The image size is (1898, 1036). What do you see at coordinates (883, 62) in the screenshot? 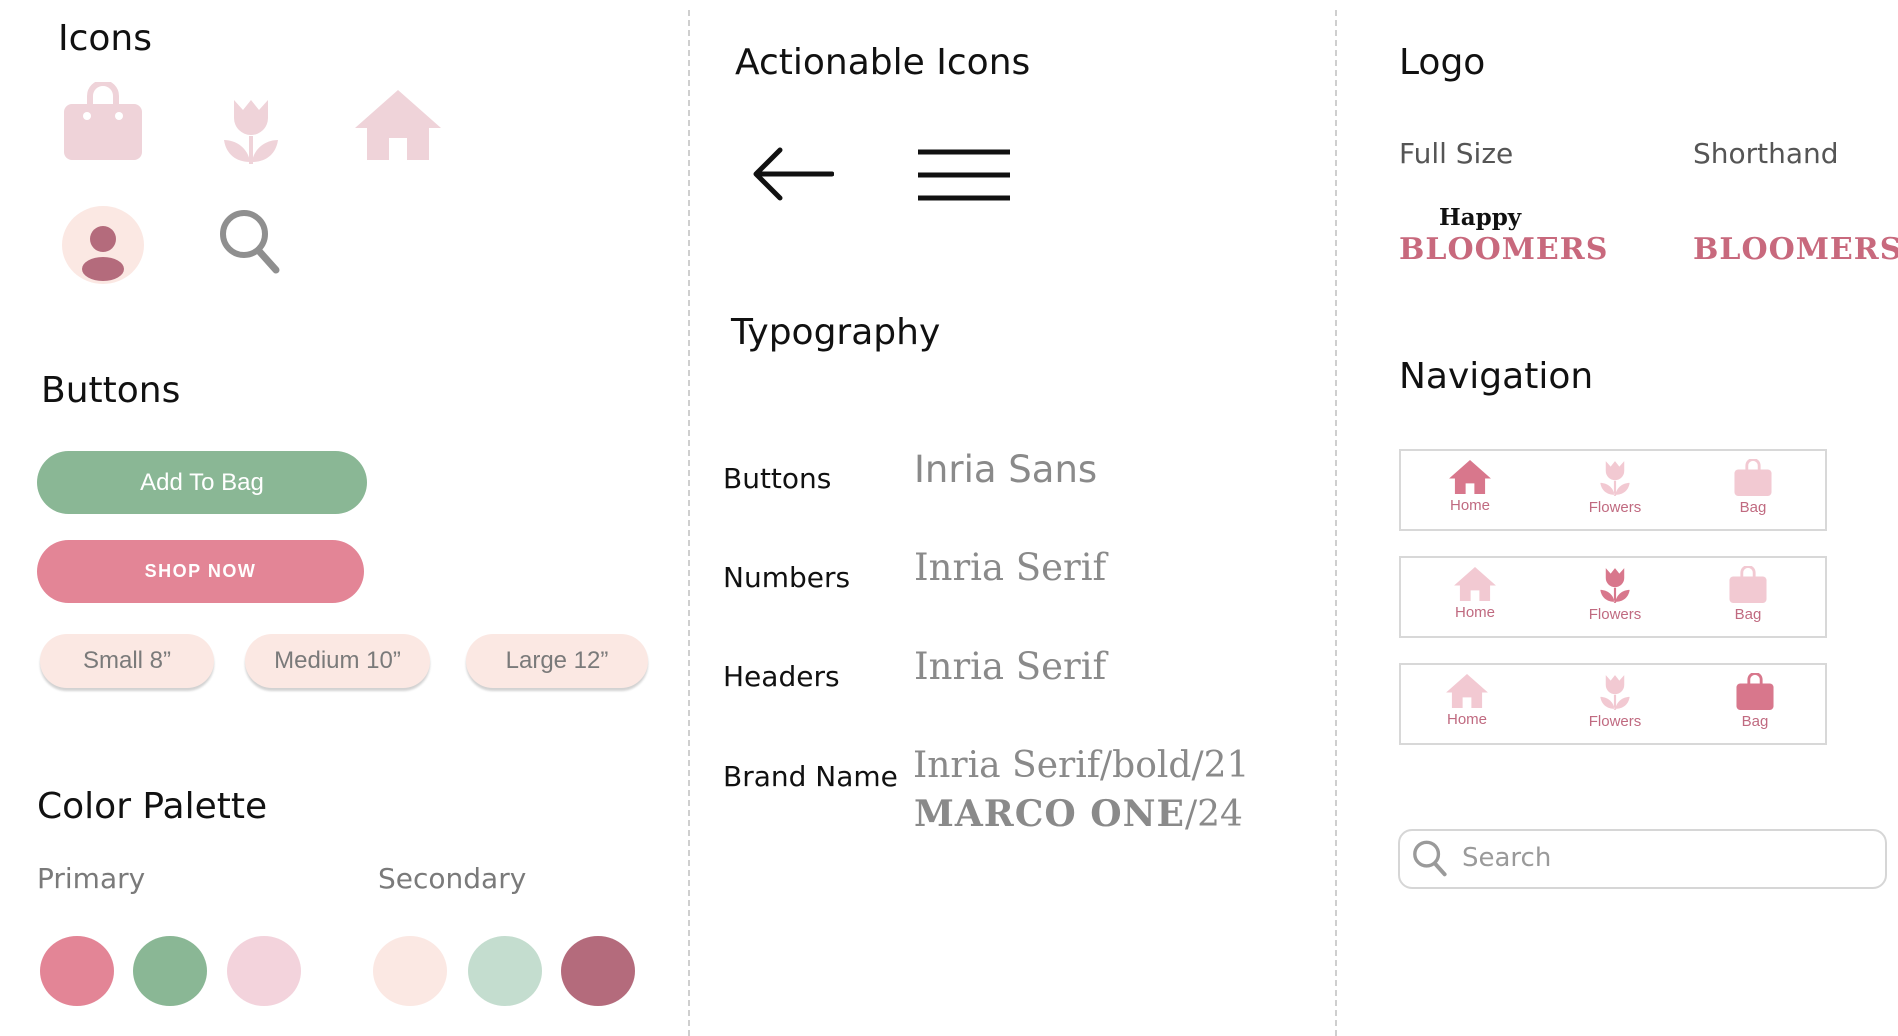
I see `actionable-icons-heading: Actionable Icons` at bounding box center [883, 62].